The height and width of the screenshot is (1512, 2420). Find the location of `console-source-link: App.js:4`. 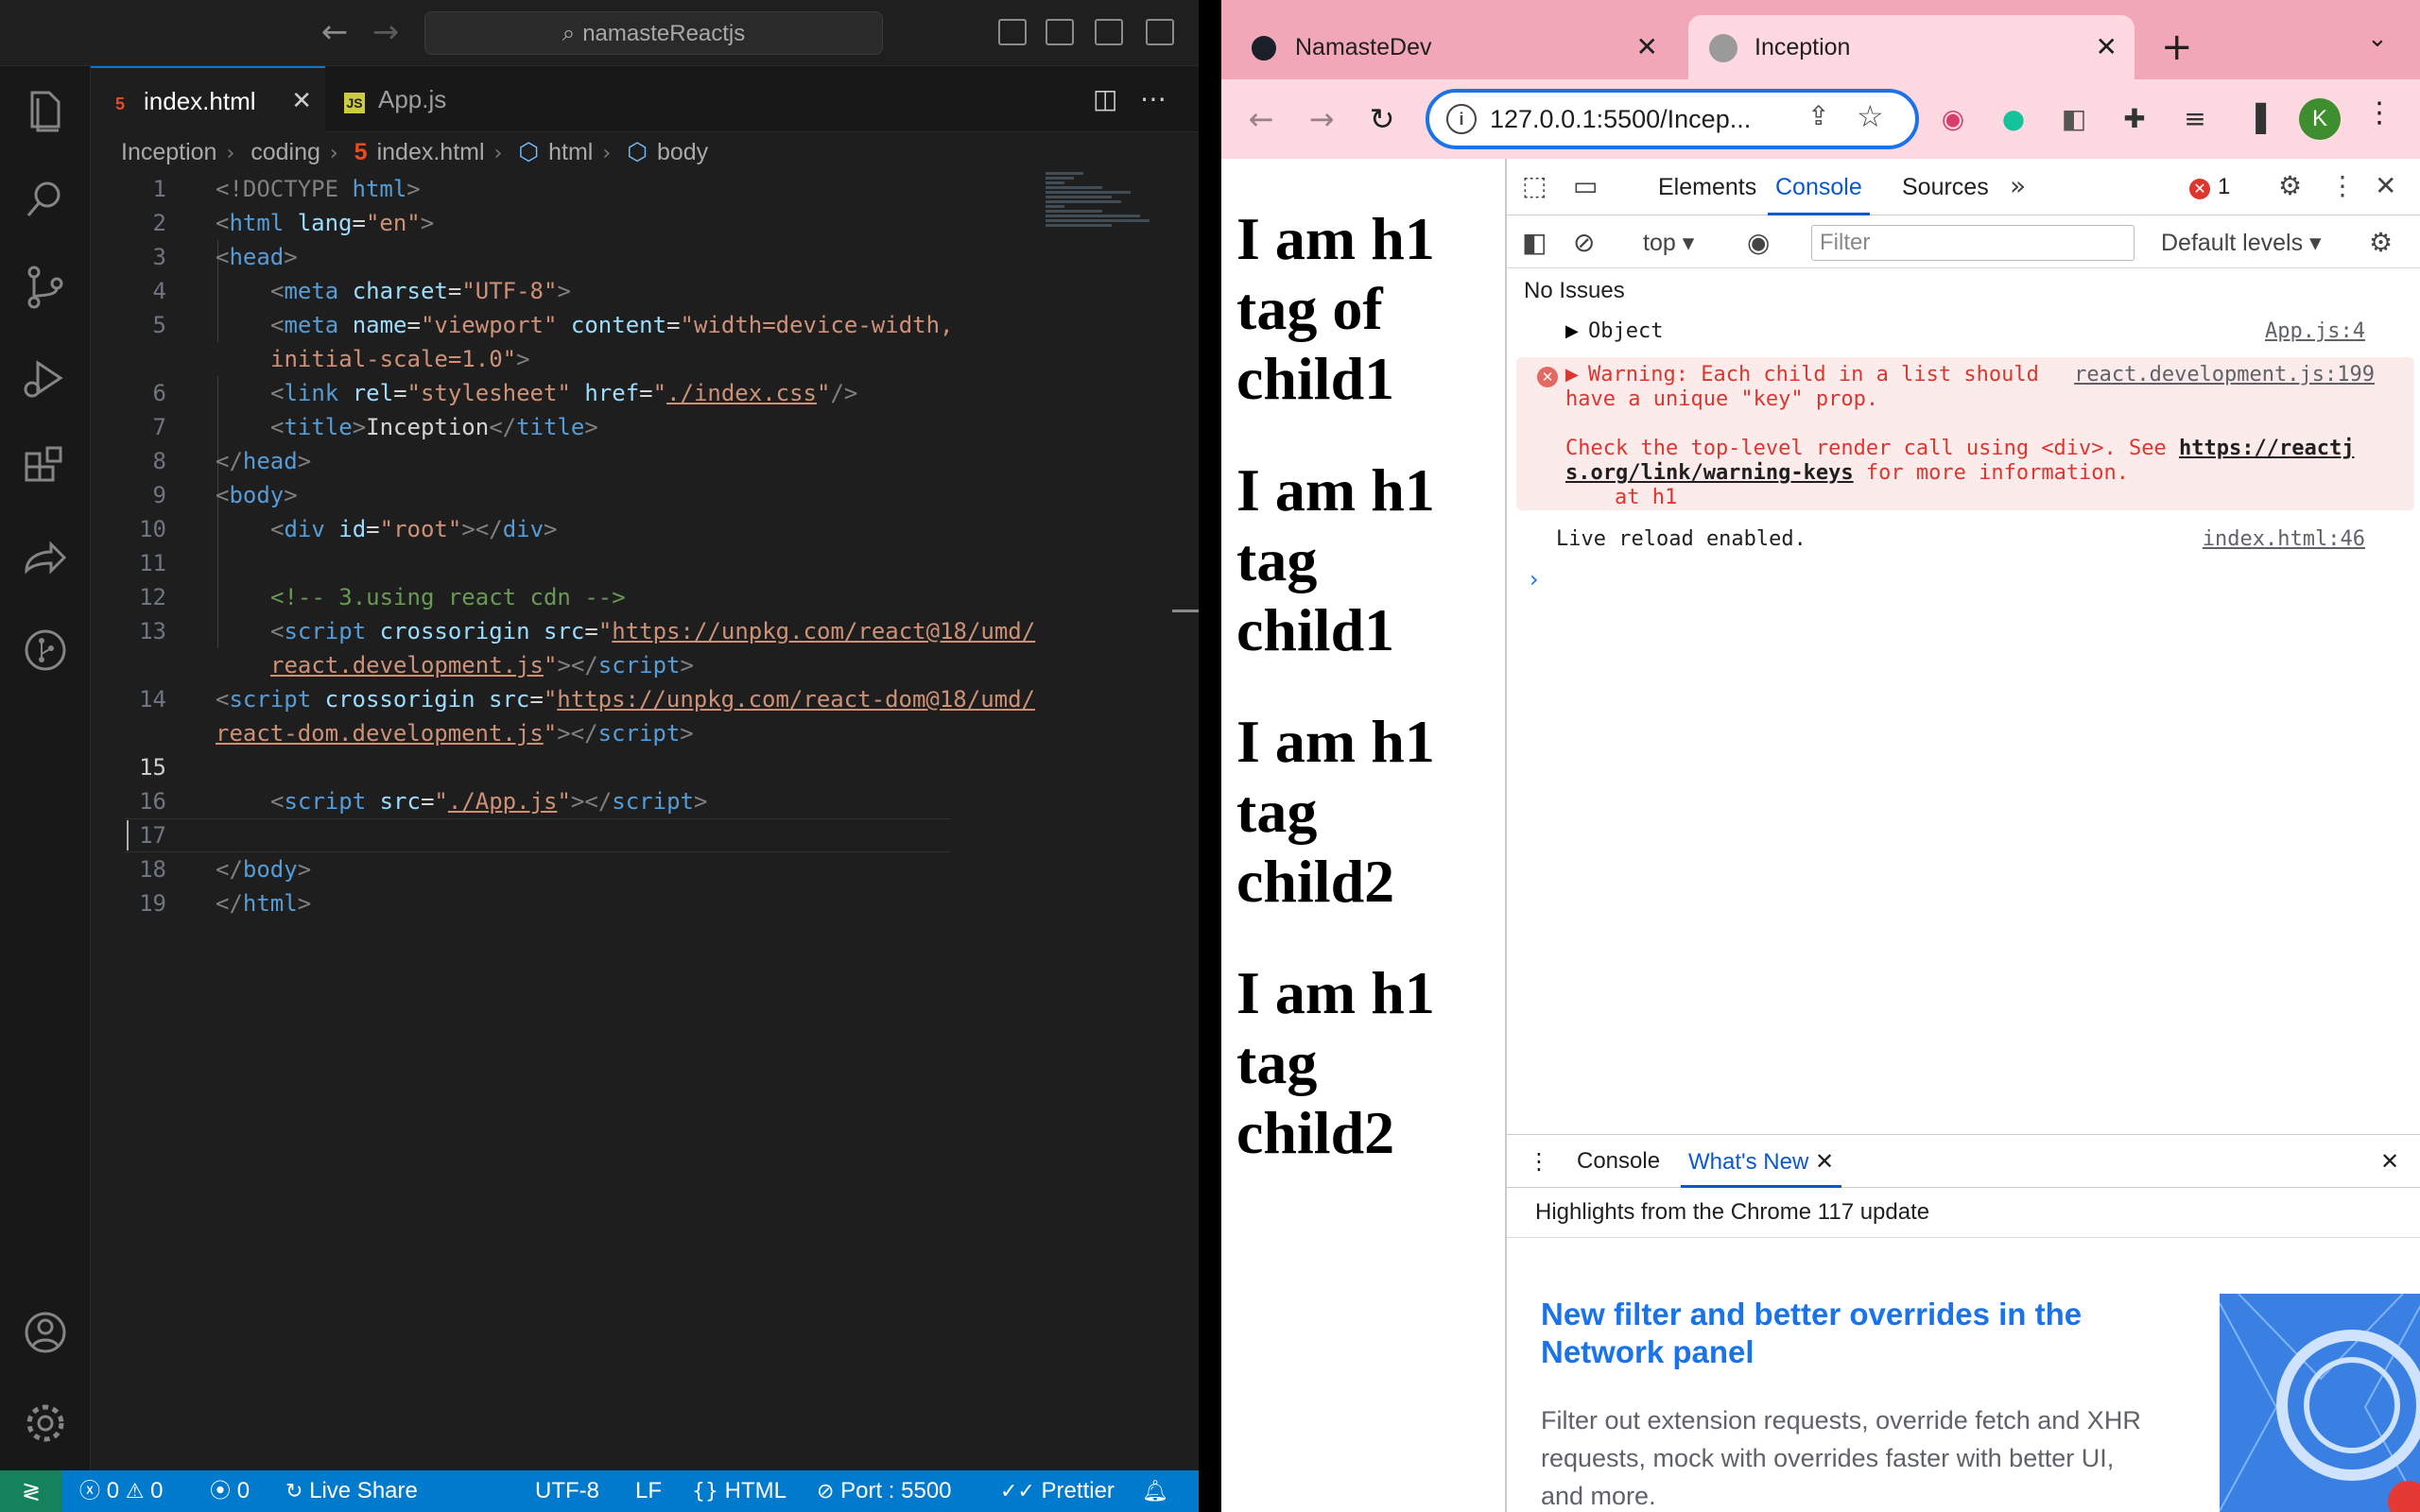

console-source-link: App.js:4 is located at coordinates (2315, 331).